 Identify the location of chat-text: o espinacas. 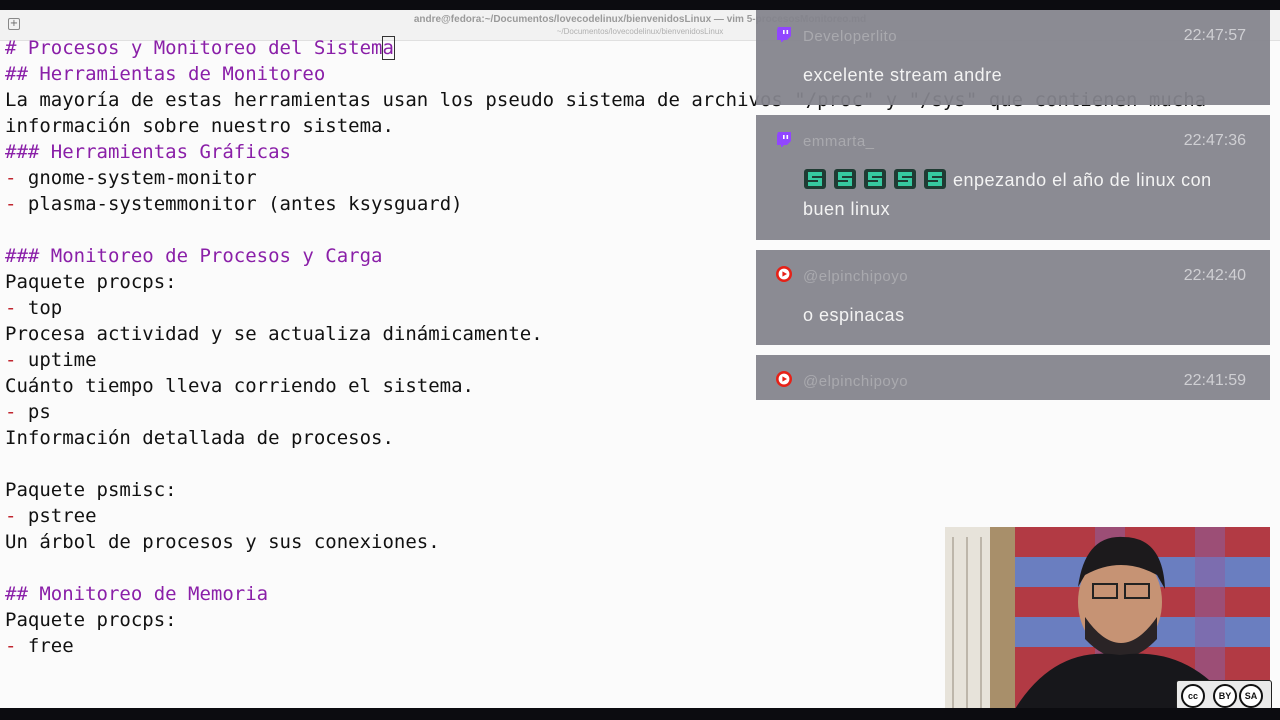
(1025, 315).